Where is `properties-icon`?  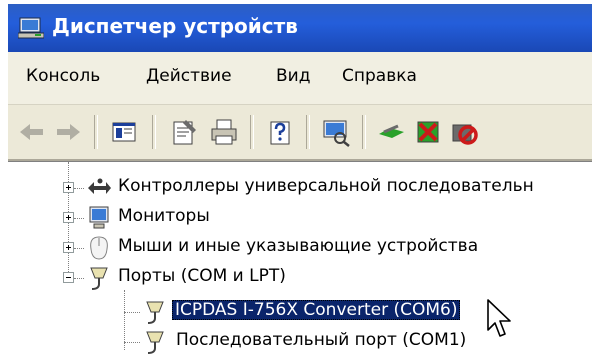 properties-icon is located at coordinates (184, 132).